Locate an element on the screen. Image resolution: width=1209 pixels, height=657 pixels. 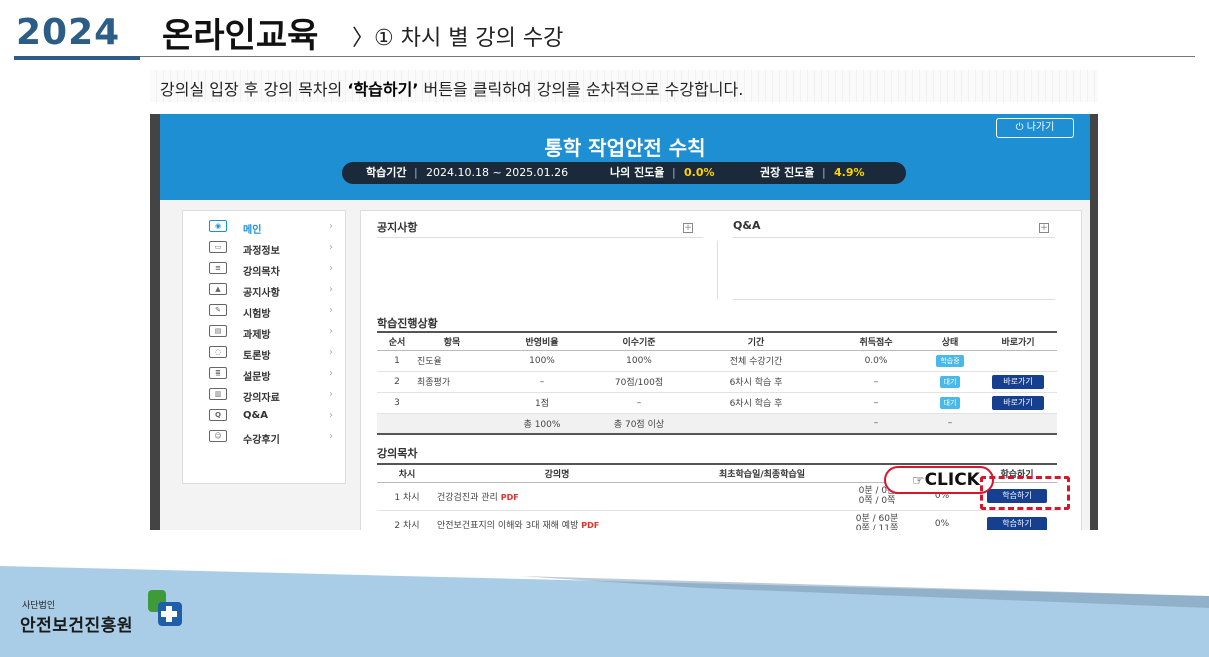
list-icon: ≡ is located at coordinates (218, 268).